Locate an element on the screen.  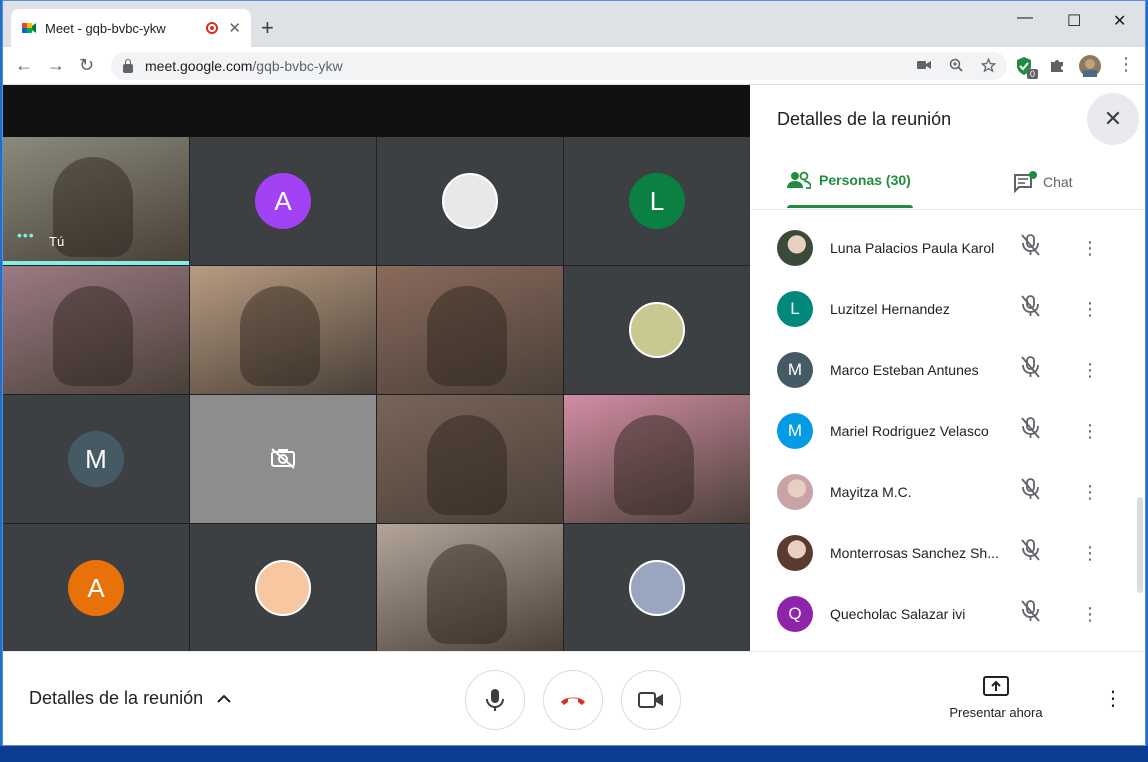
microphone-icon is located at coordinates (495, 700).